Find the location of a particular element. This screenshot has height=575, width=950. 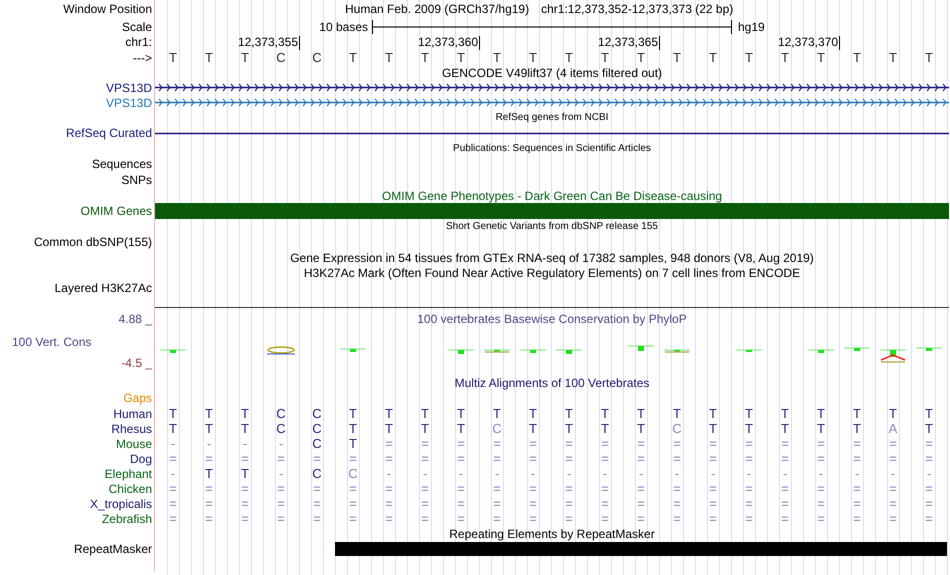

track-label: SNPs is located at coordinates (136, 180).